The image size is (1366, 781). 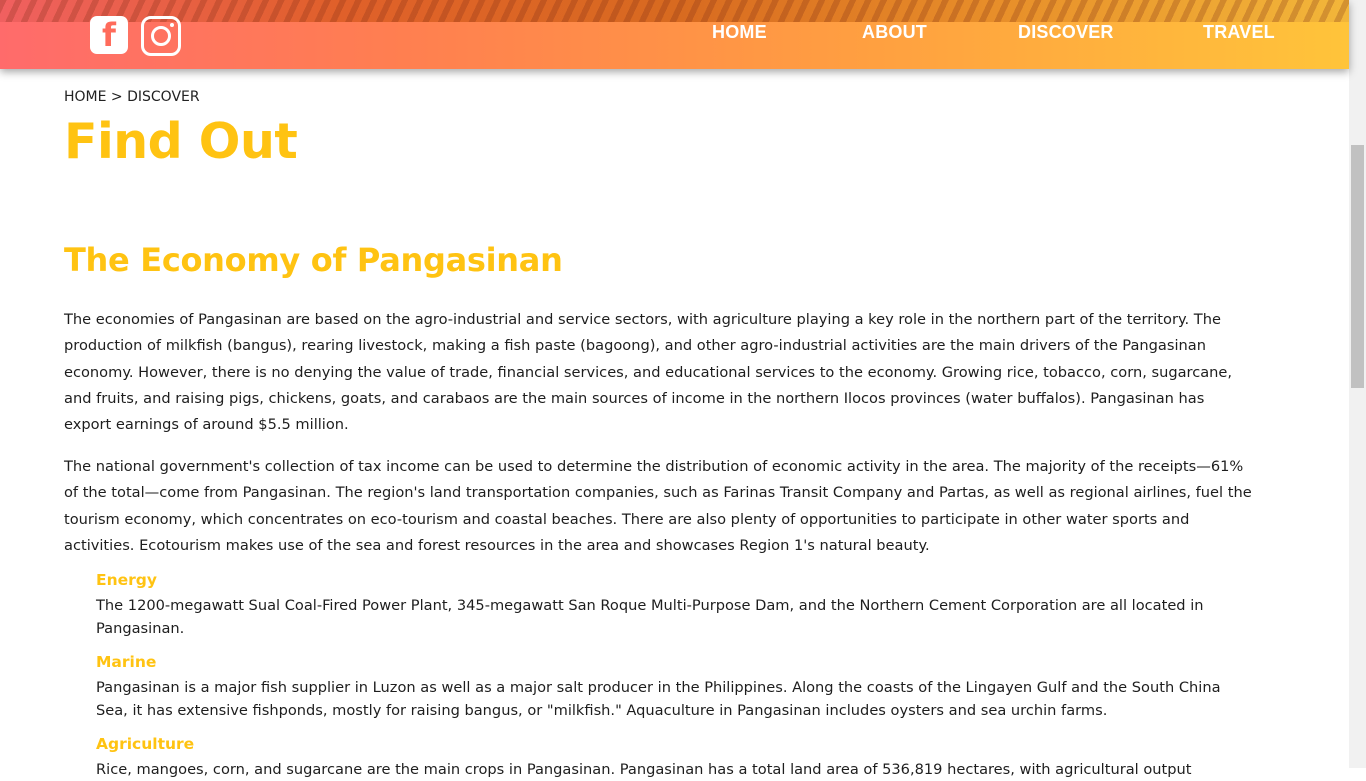 What do you see at coordinates (894, 32) in the screenshot?
I see `nav-about: ABOUT` at bounding box center [894, 32].